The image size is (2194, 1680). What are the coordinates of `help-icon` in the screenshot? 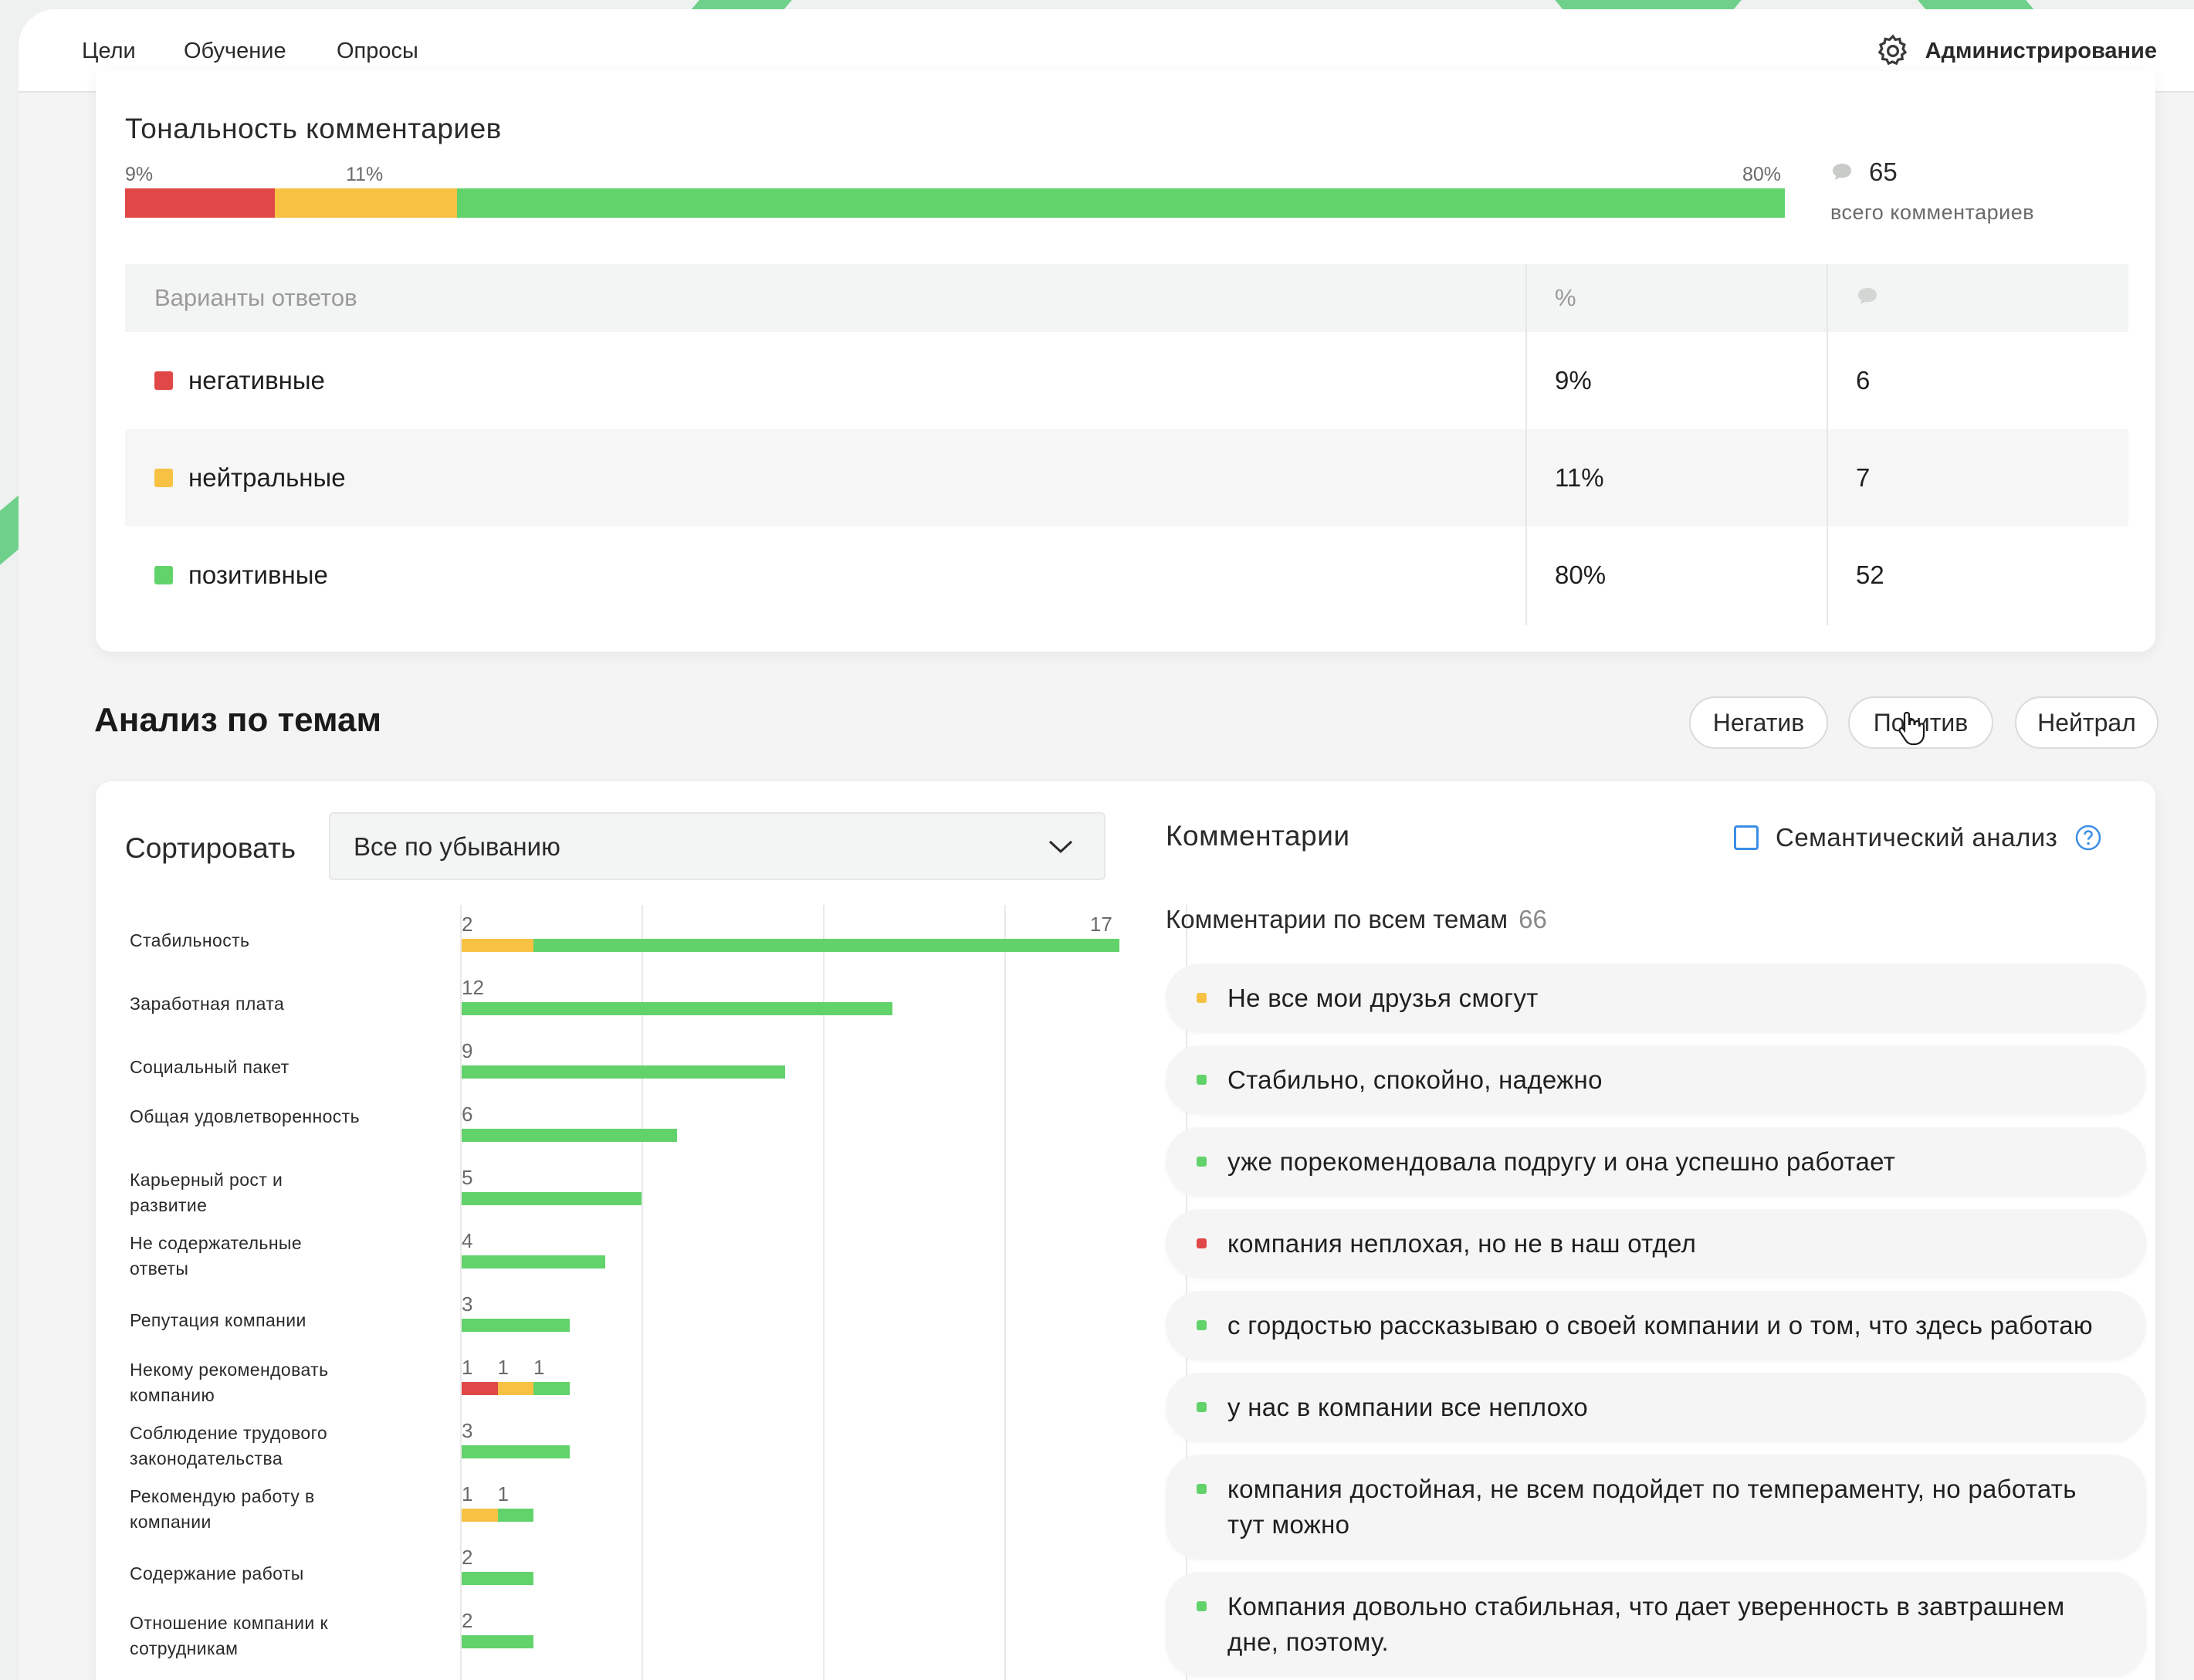 It's located at (2088, 838).